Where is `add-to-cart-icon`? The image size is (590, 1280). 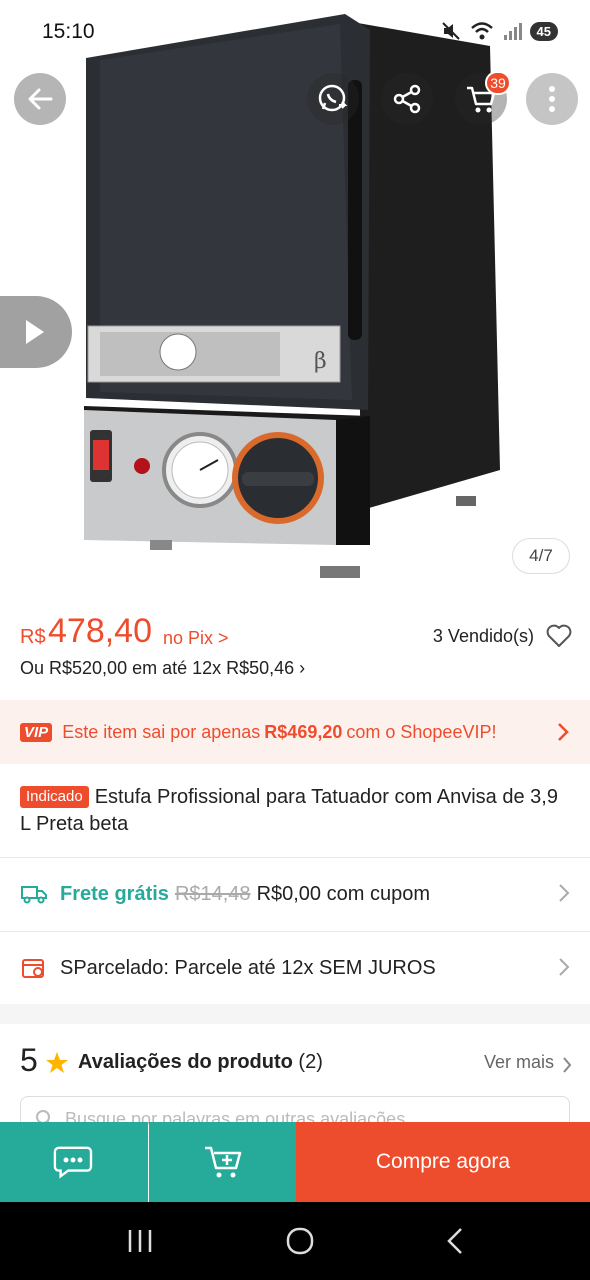 add-to-cart-icon is located at coordinates (222, 1162).